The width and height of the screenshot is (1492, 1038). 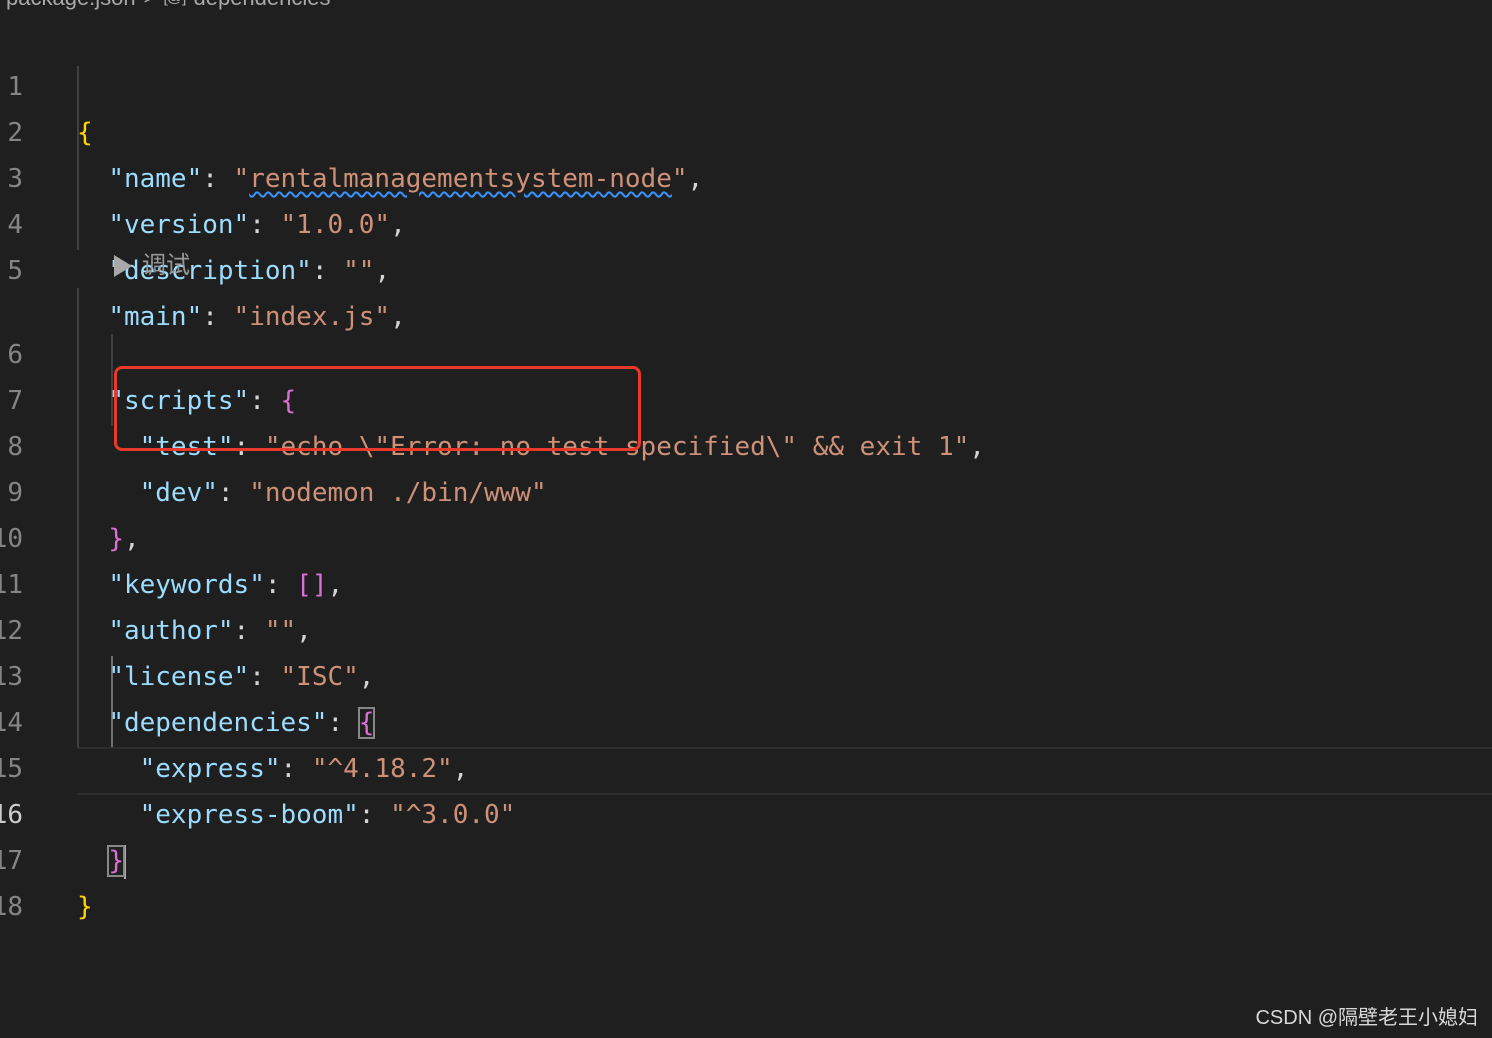 I want to click on breadcrumb-file: package.json, so click(x=71, y=5).